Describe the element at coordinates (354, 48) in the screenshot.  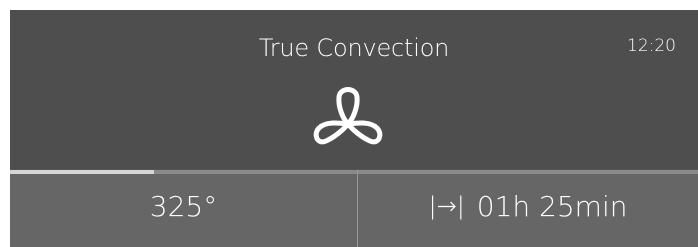
I see `mode-title: True Convection` at that location.